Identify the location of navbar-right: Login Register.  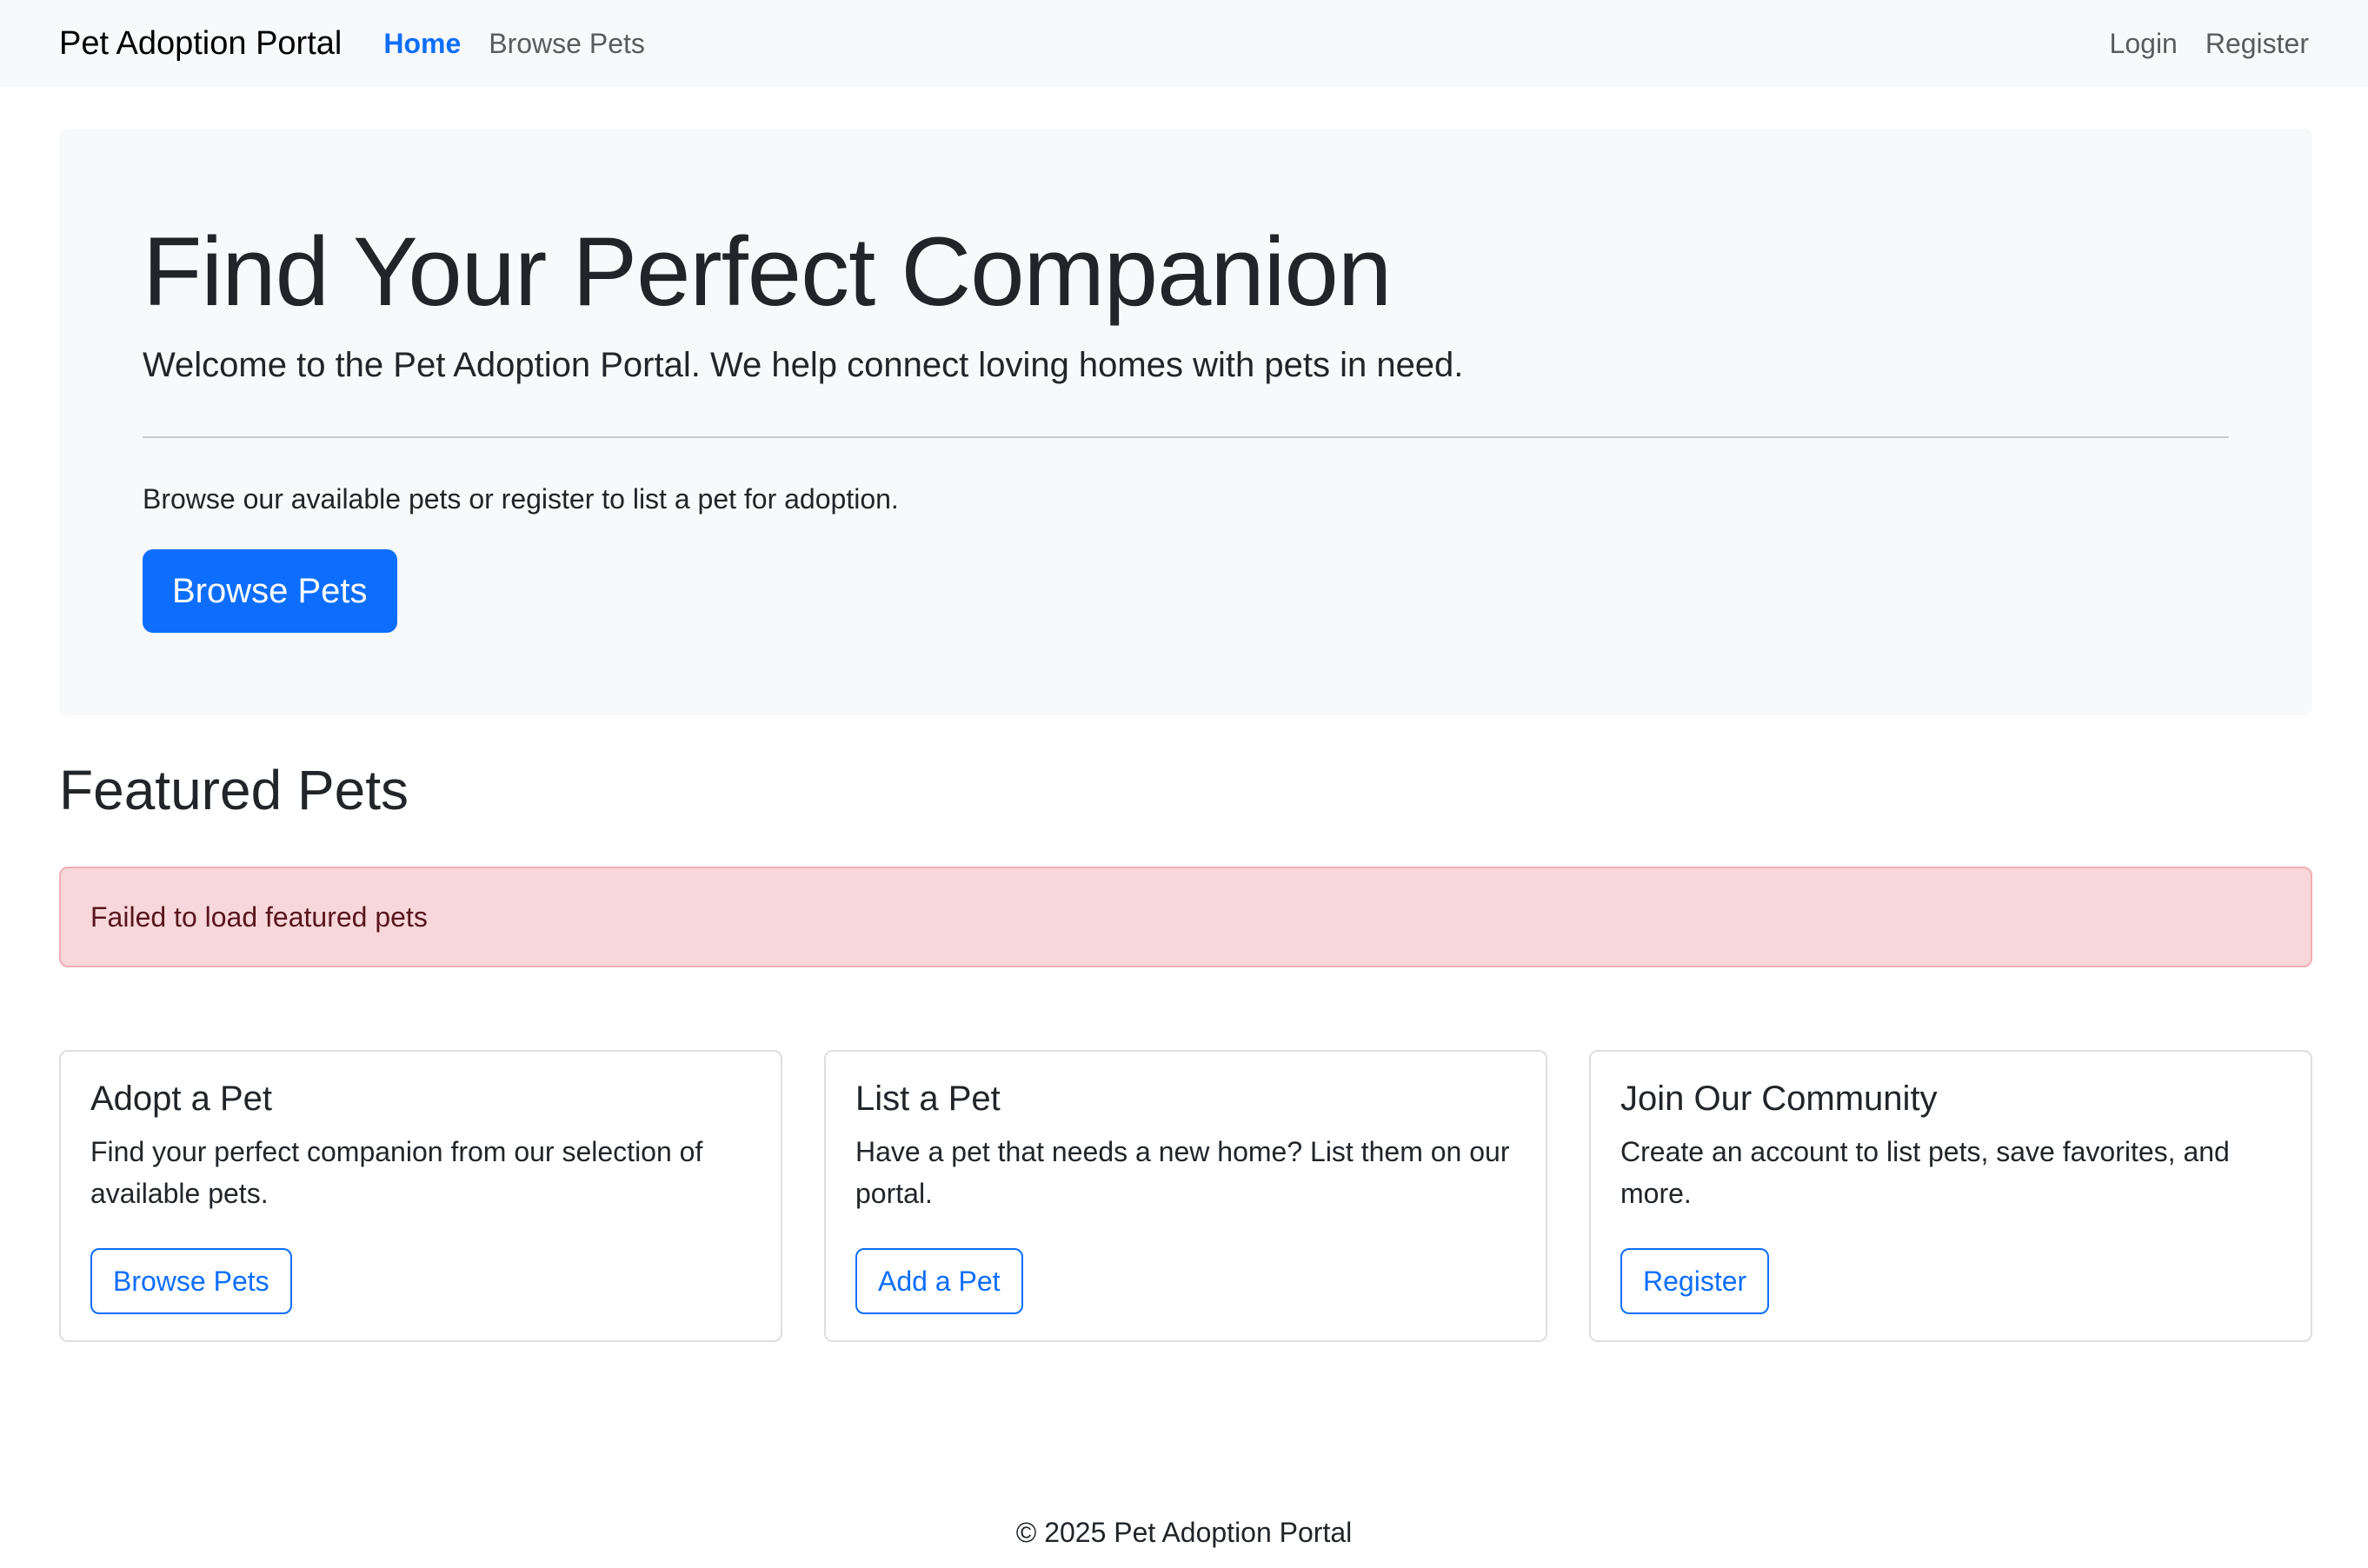
(2196, 44).